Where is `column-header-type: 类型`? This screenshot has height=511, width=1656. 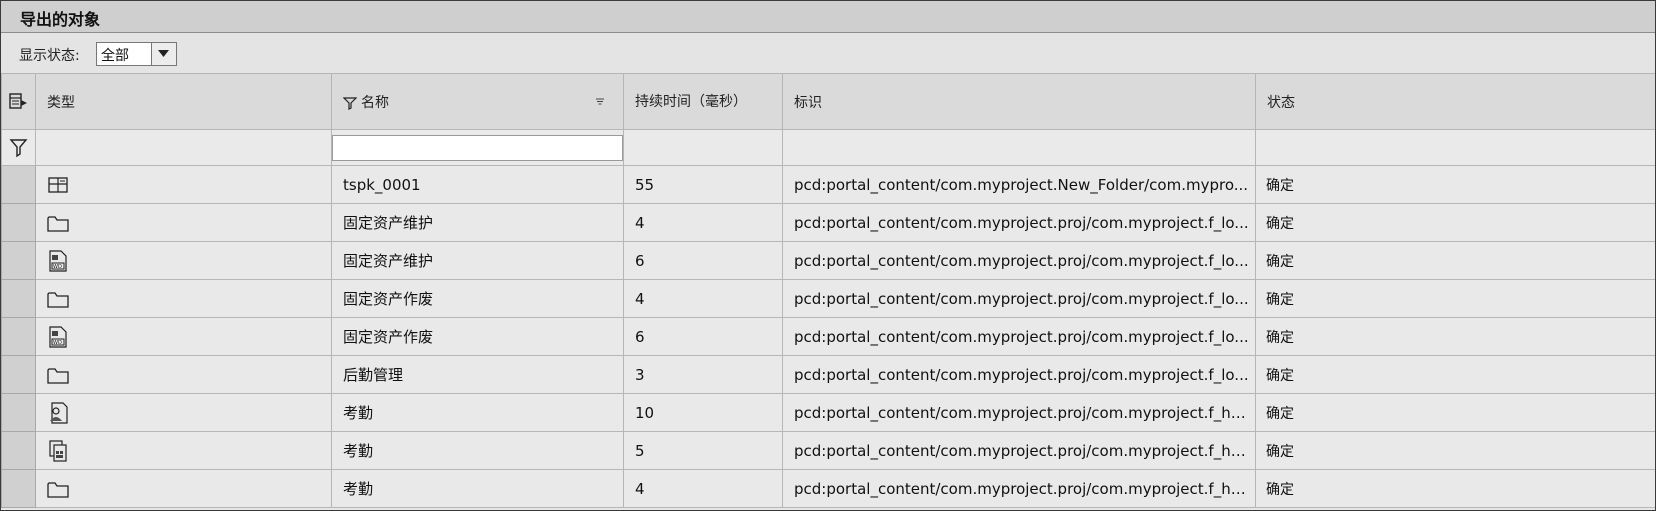
column-header-type: 类型 is located at coordinates (183, 101).